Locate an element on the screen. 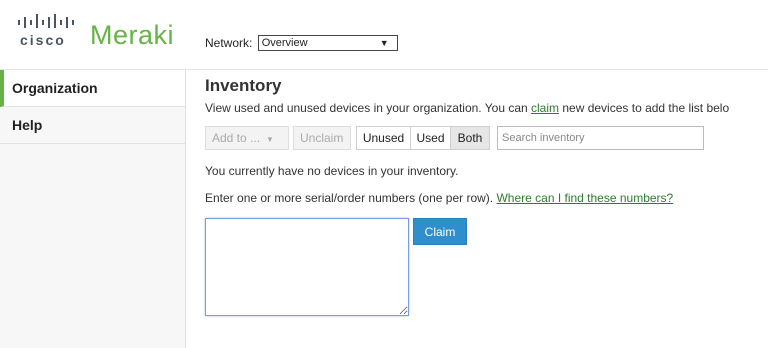 The image size is (768, 348). description-text-end: new devices to add the list belo is located at coordinates (644, 108).